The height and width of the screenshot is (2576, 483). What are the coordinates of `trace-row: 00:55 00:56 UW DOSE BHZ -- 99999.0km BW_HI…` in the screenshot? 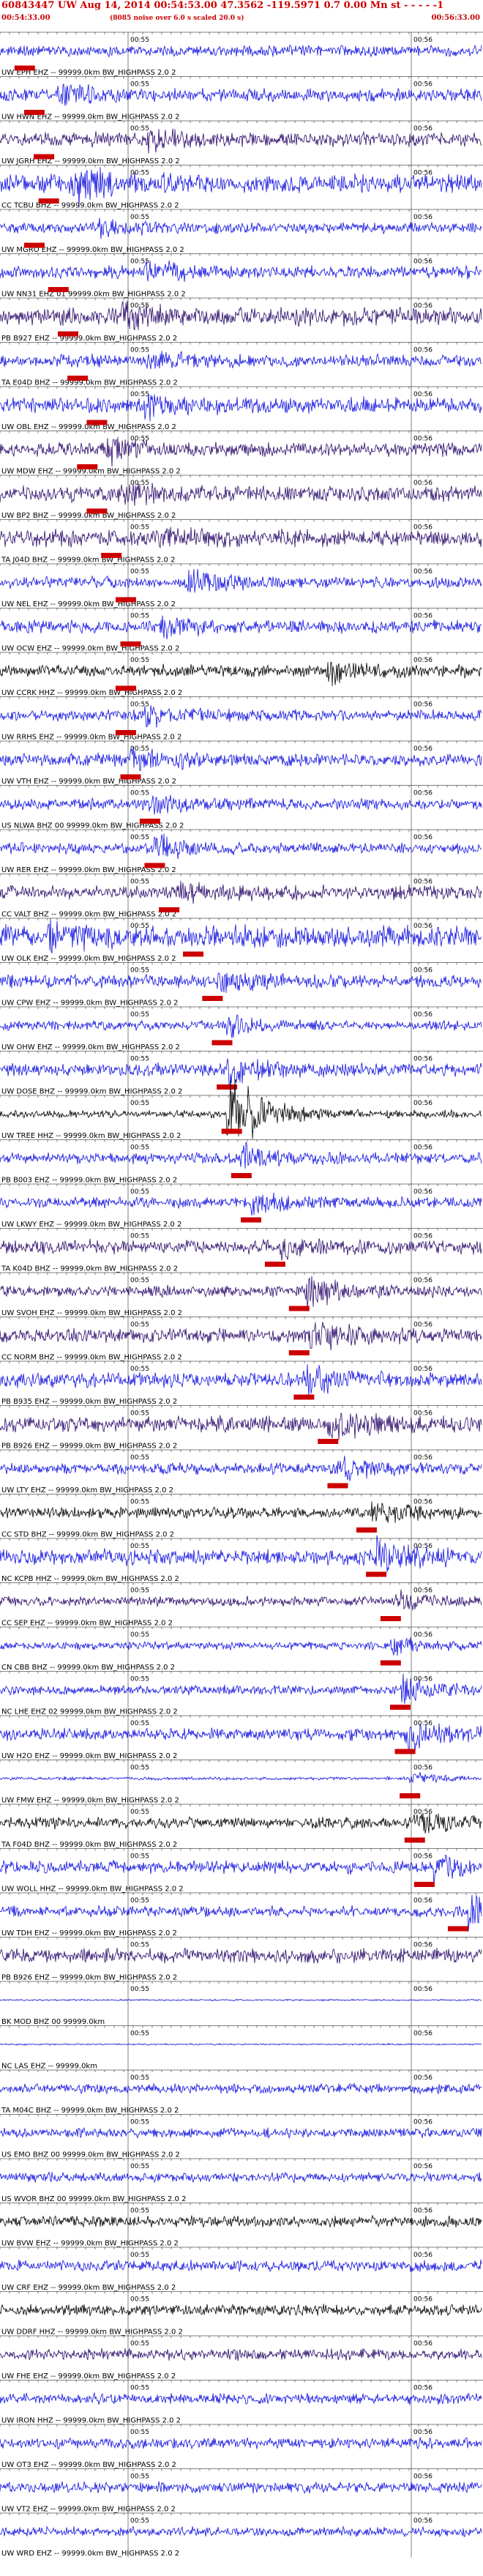 It's located at (241, 1073).